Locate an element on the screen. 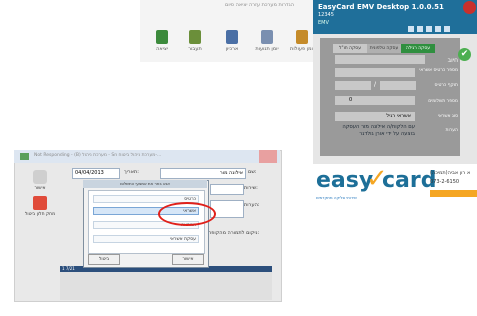 Image resolution: width=477 pixels, height=316 pixels. toolbar-button-4: יומן פעולות is located at coordinates (302, 41).